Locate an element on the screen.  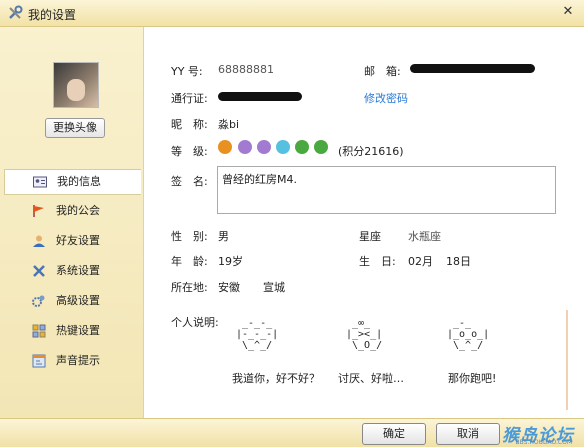
user-icon is located at coordinates (39, 241).